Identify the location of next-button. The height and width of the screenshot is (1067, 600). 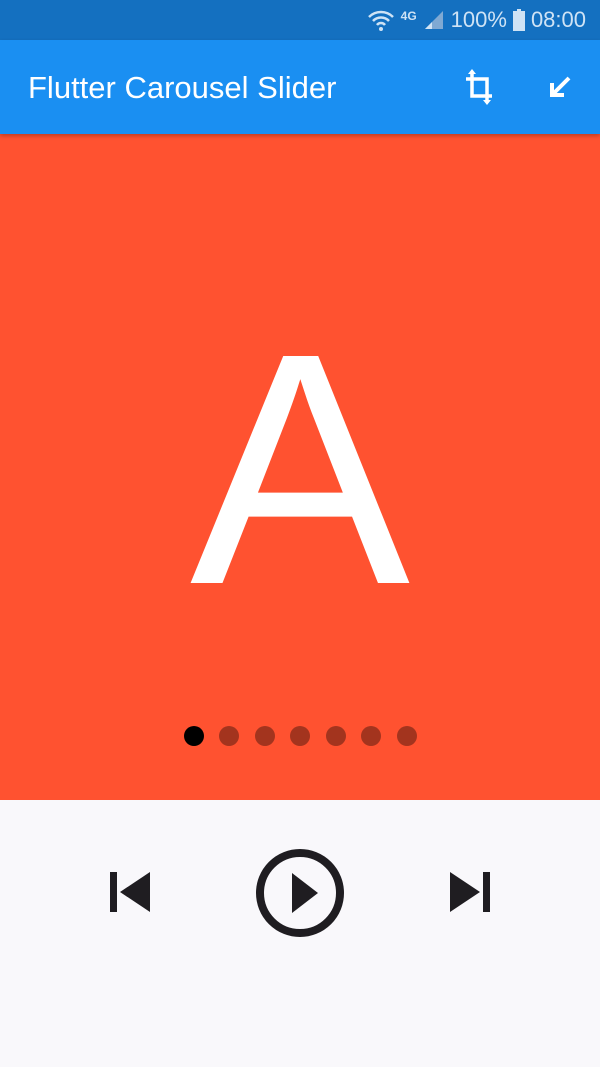
(470, 894).